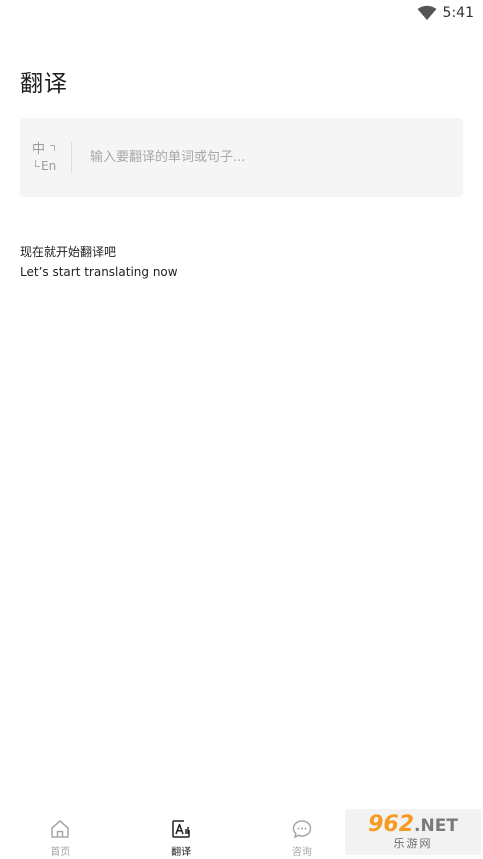  Describe the element at coordinates (391, 824) in the screenshot. I see `watermark-number: 962` at that location.